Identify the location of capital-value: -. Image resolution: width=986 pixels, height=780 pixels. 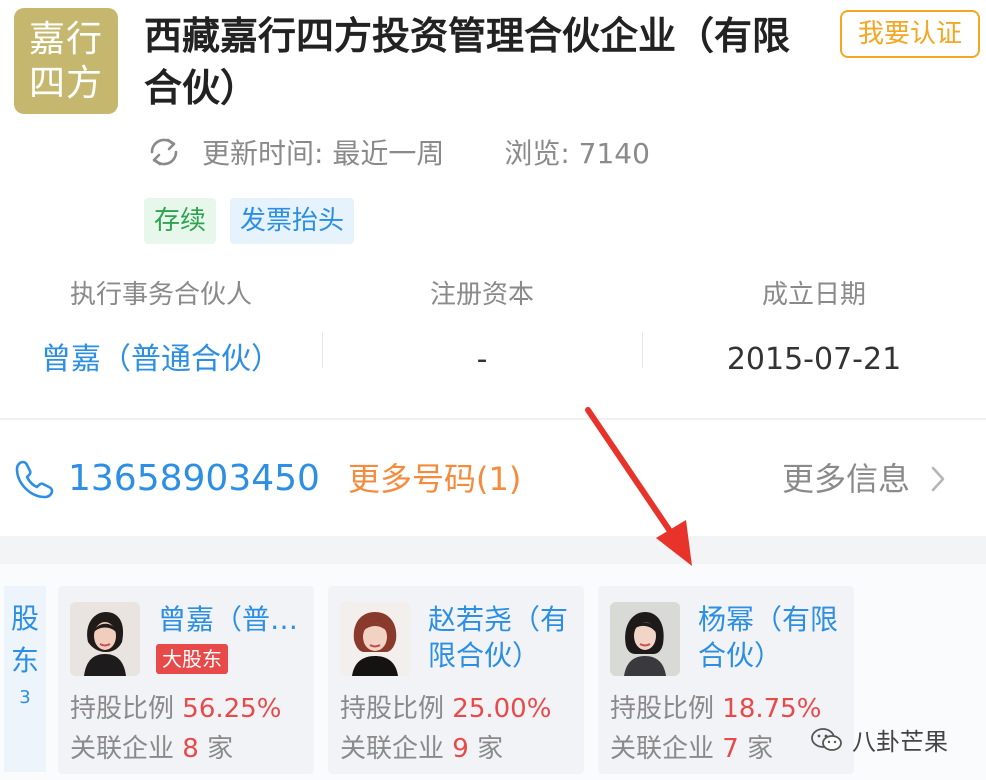
(482, 359).